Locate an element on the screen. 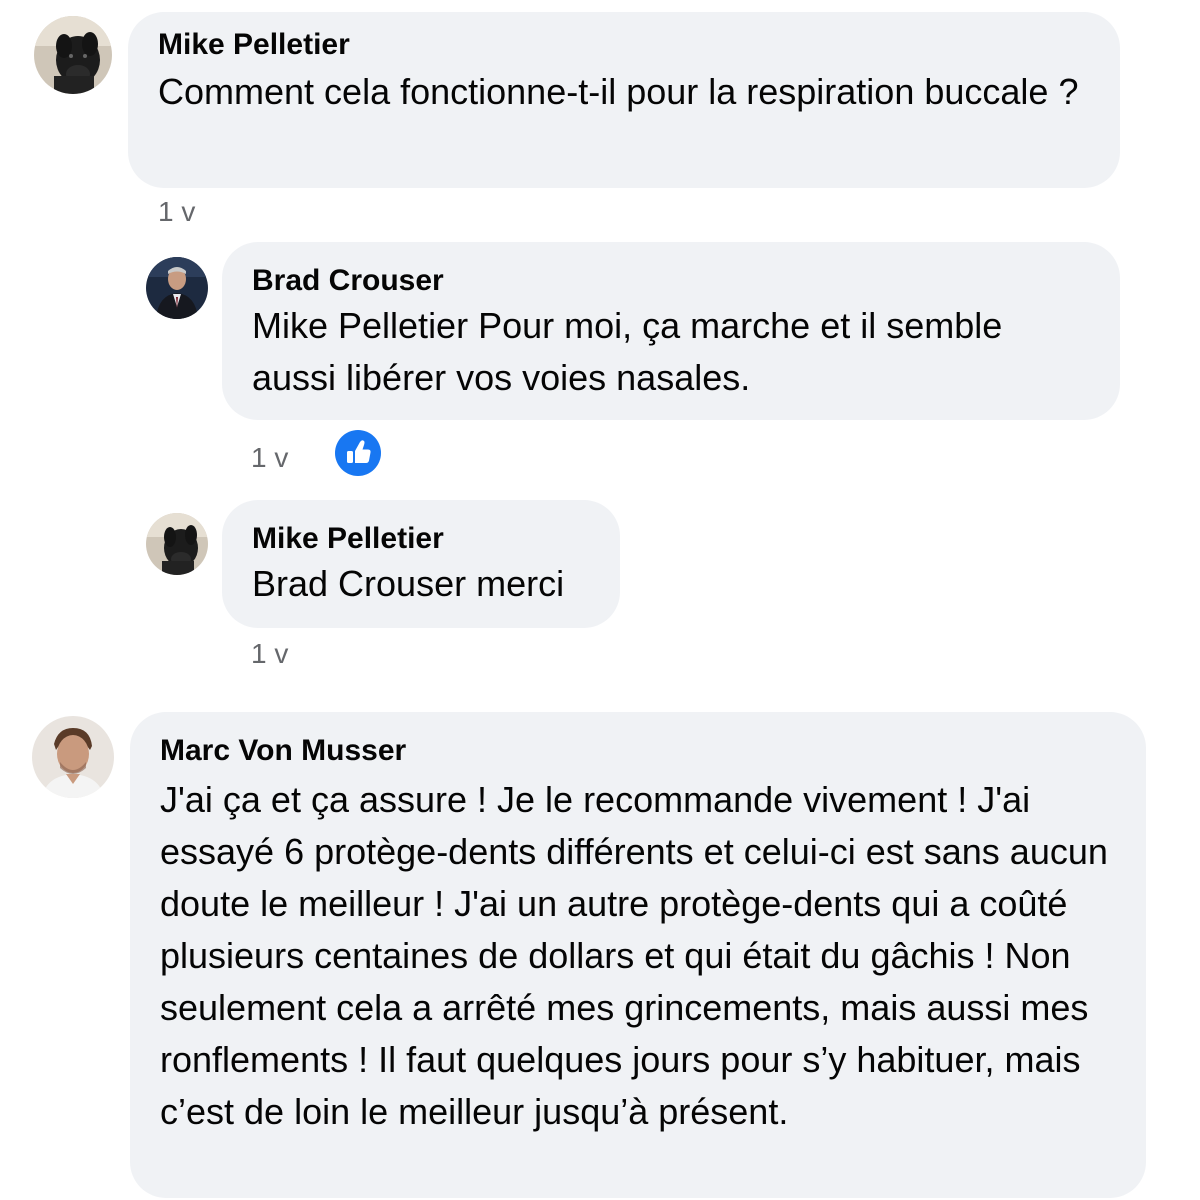  like-reaction-badge is located at coordinates (358, 453).